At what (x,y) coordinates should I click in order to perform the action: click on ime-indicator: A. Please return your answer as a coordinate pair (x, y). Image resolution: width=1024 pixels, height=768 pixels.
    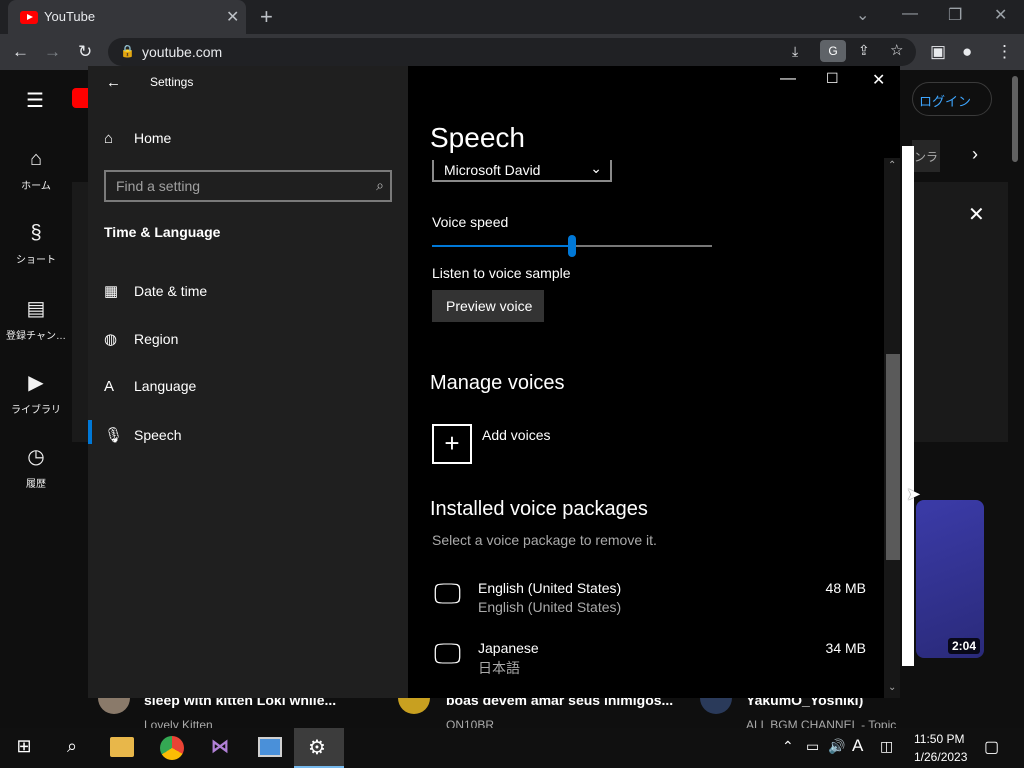
    Looking at the image, I should click on (857, 746).